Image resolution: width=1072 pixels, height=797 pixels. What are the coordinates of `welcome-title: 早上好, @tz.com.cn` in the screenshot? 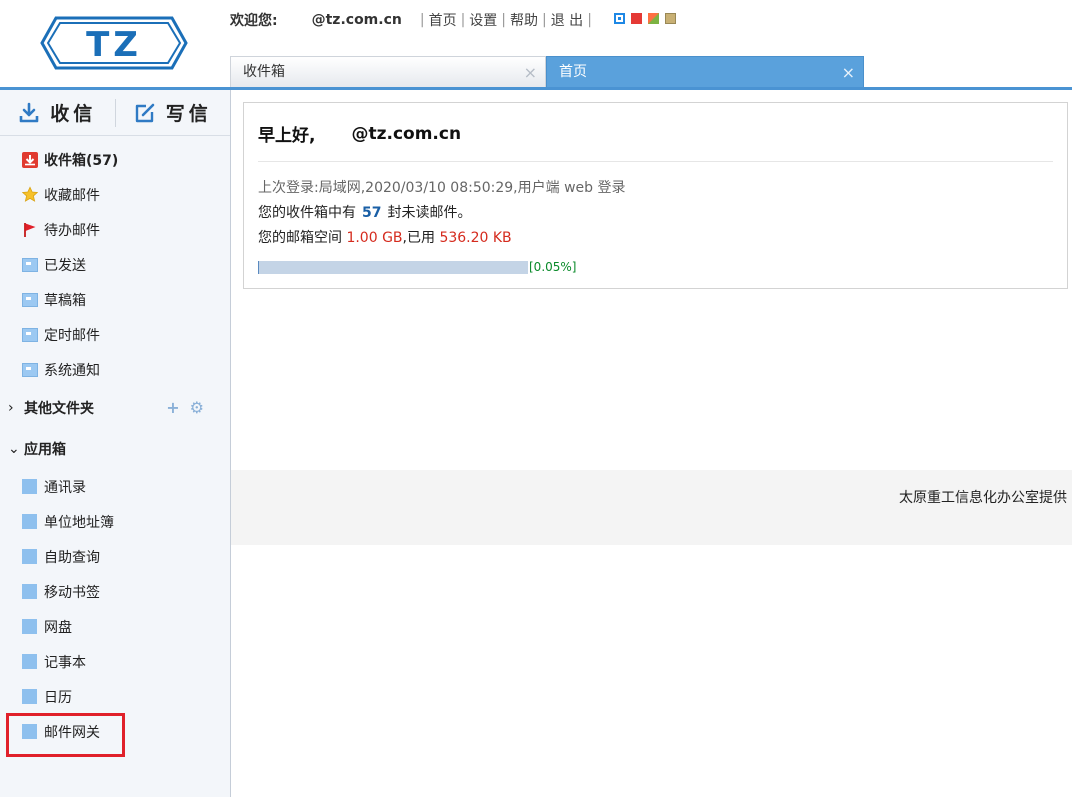 It's located at (655, 134).